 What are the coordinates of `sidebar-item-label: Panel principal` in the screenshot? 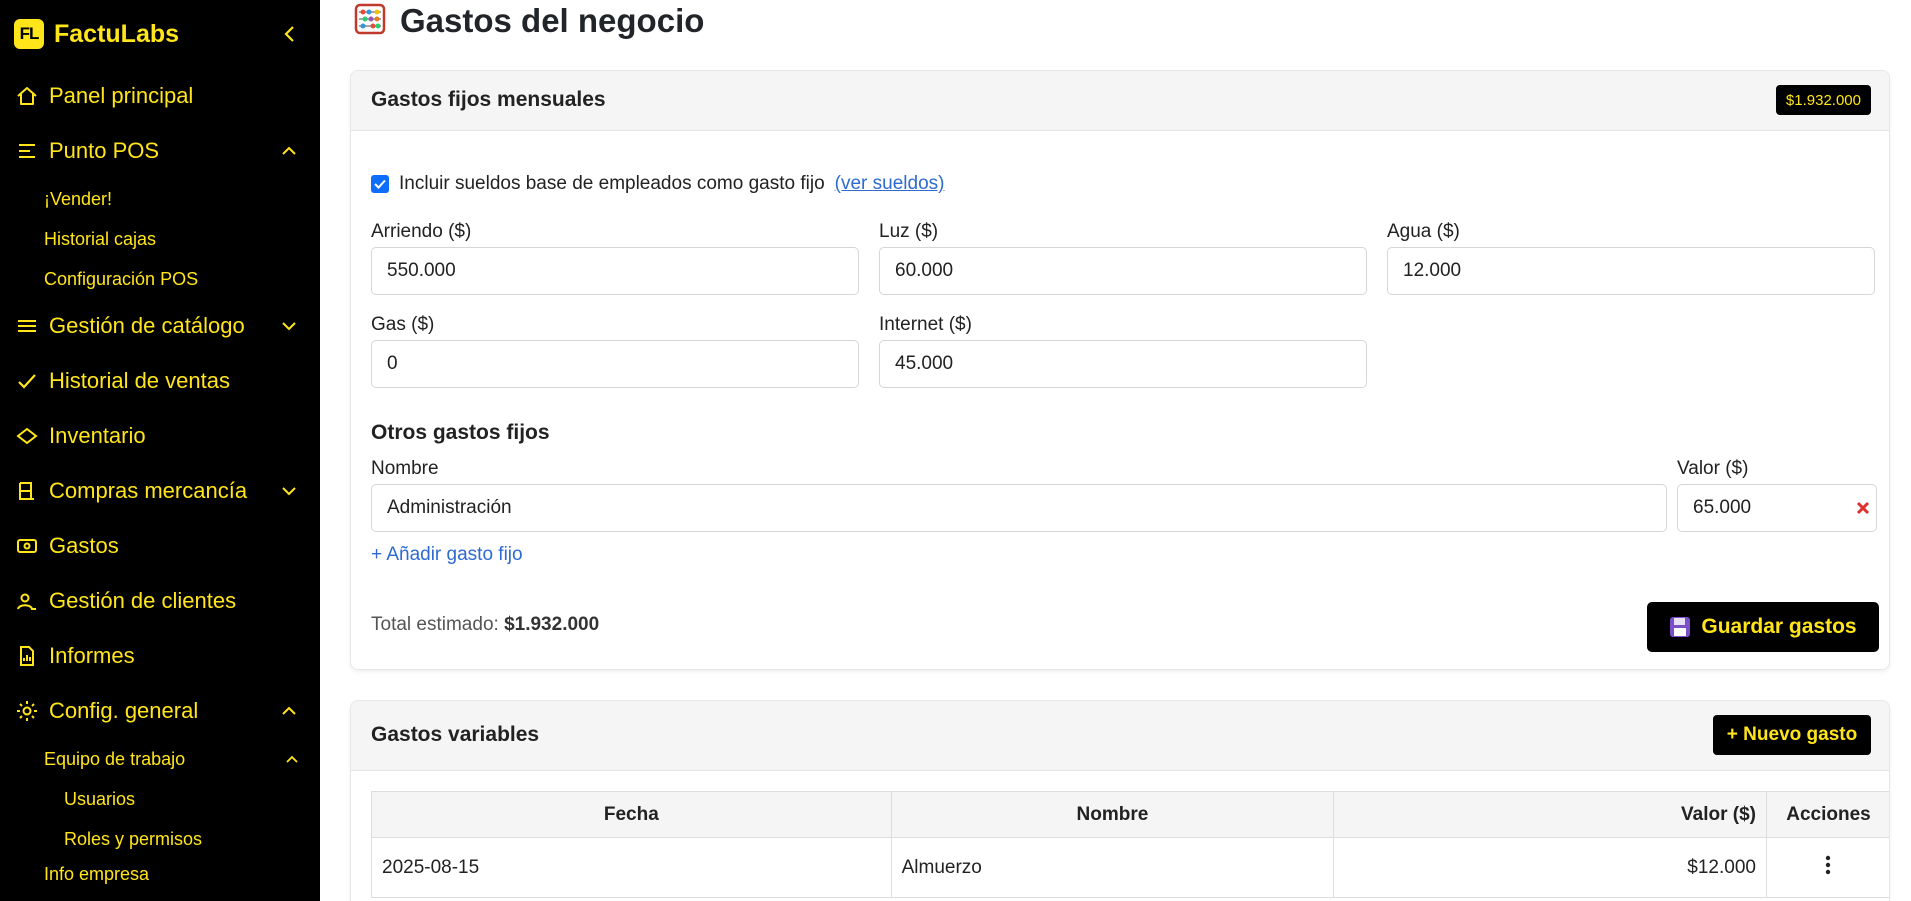 It's located at (121, 95).